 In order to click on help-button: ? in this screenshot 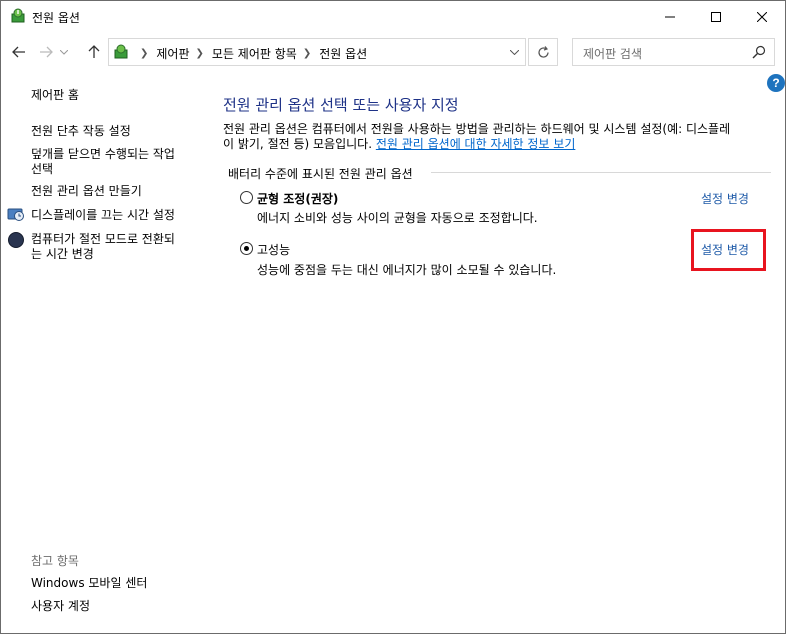, I will do `click(776, 83)`.